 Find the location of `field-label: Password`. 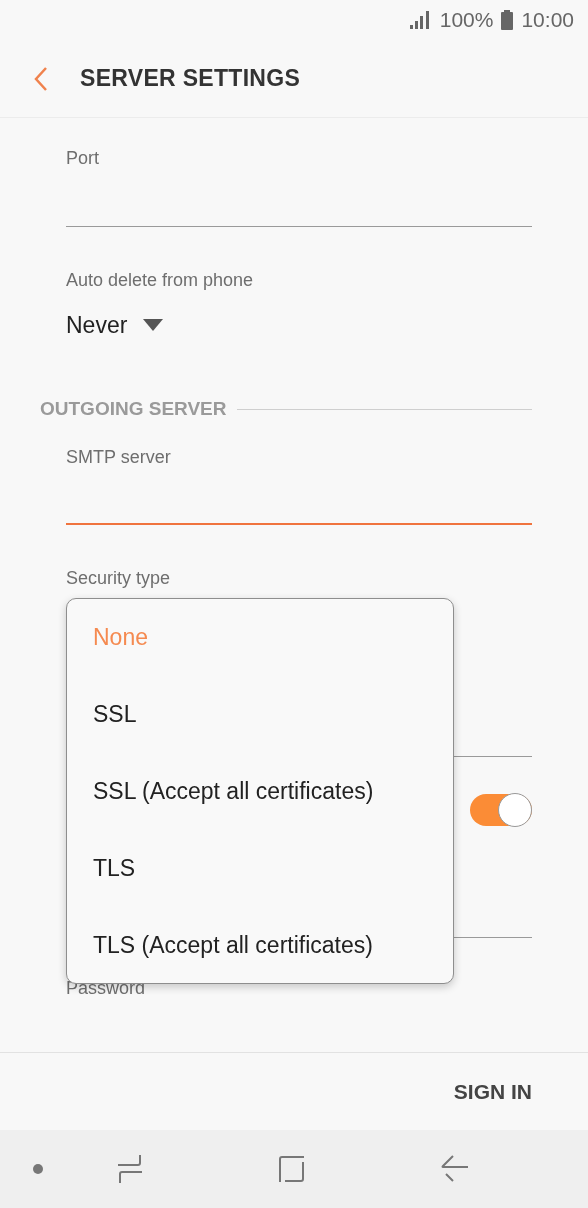

field-label: Password is located at coordinates (106, 988).